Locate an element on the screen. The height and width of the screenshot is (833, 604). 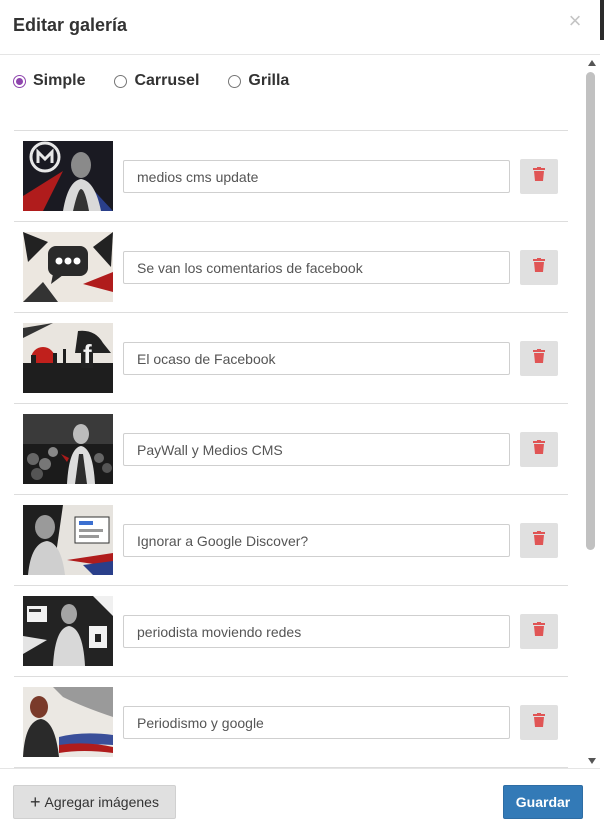
add-images-label: Agregar imágenes is located at coordinates (101, 802).